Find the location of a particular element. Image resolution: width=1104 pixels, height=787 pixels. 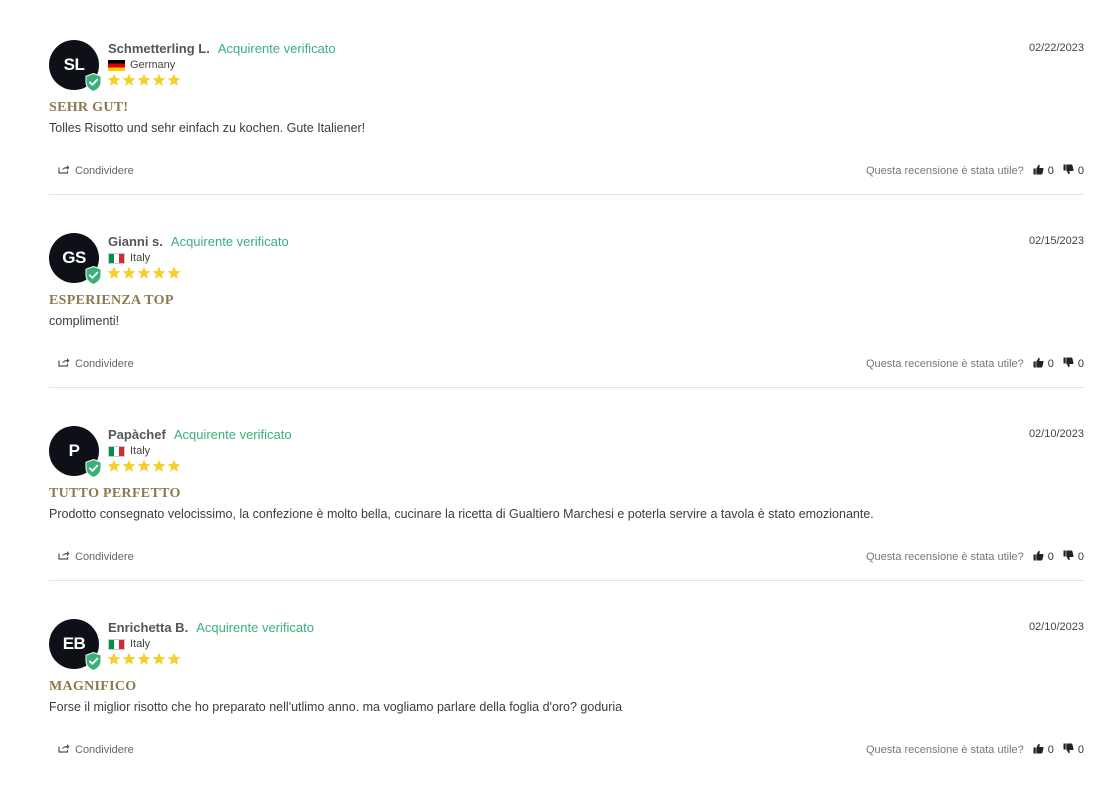

reviewer-country: Germany is located at coordinates (153, 65).